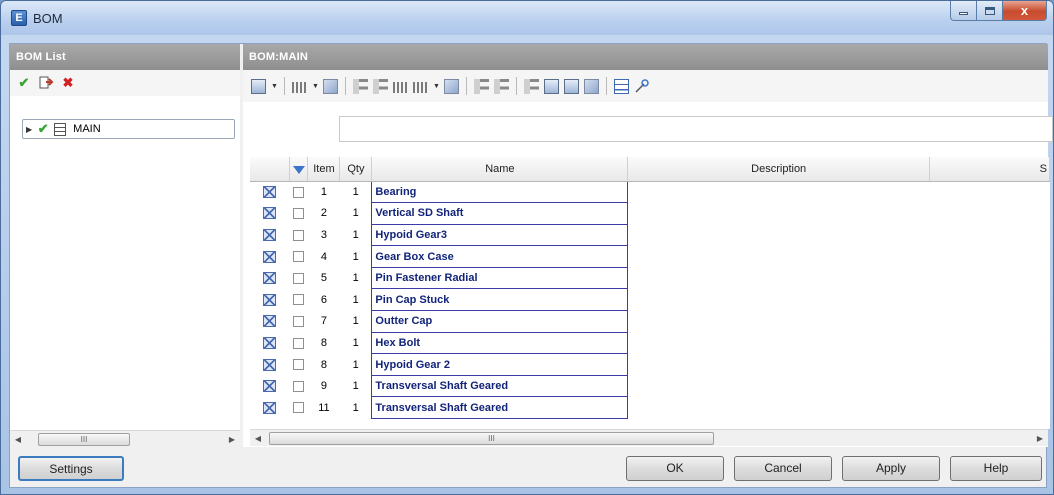 The height and width of the screenshot is (495, 1054). What do you see at coordinates (299, 87) in the screenshot?
I see `sort-icon` at bounding box center [299, 87].